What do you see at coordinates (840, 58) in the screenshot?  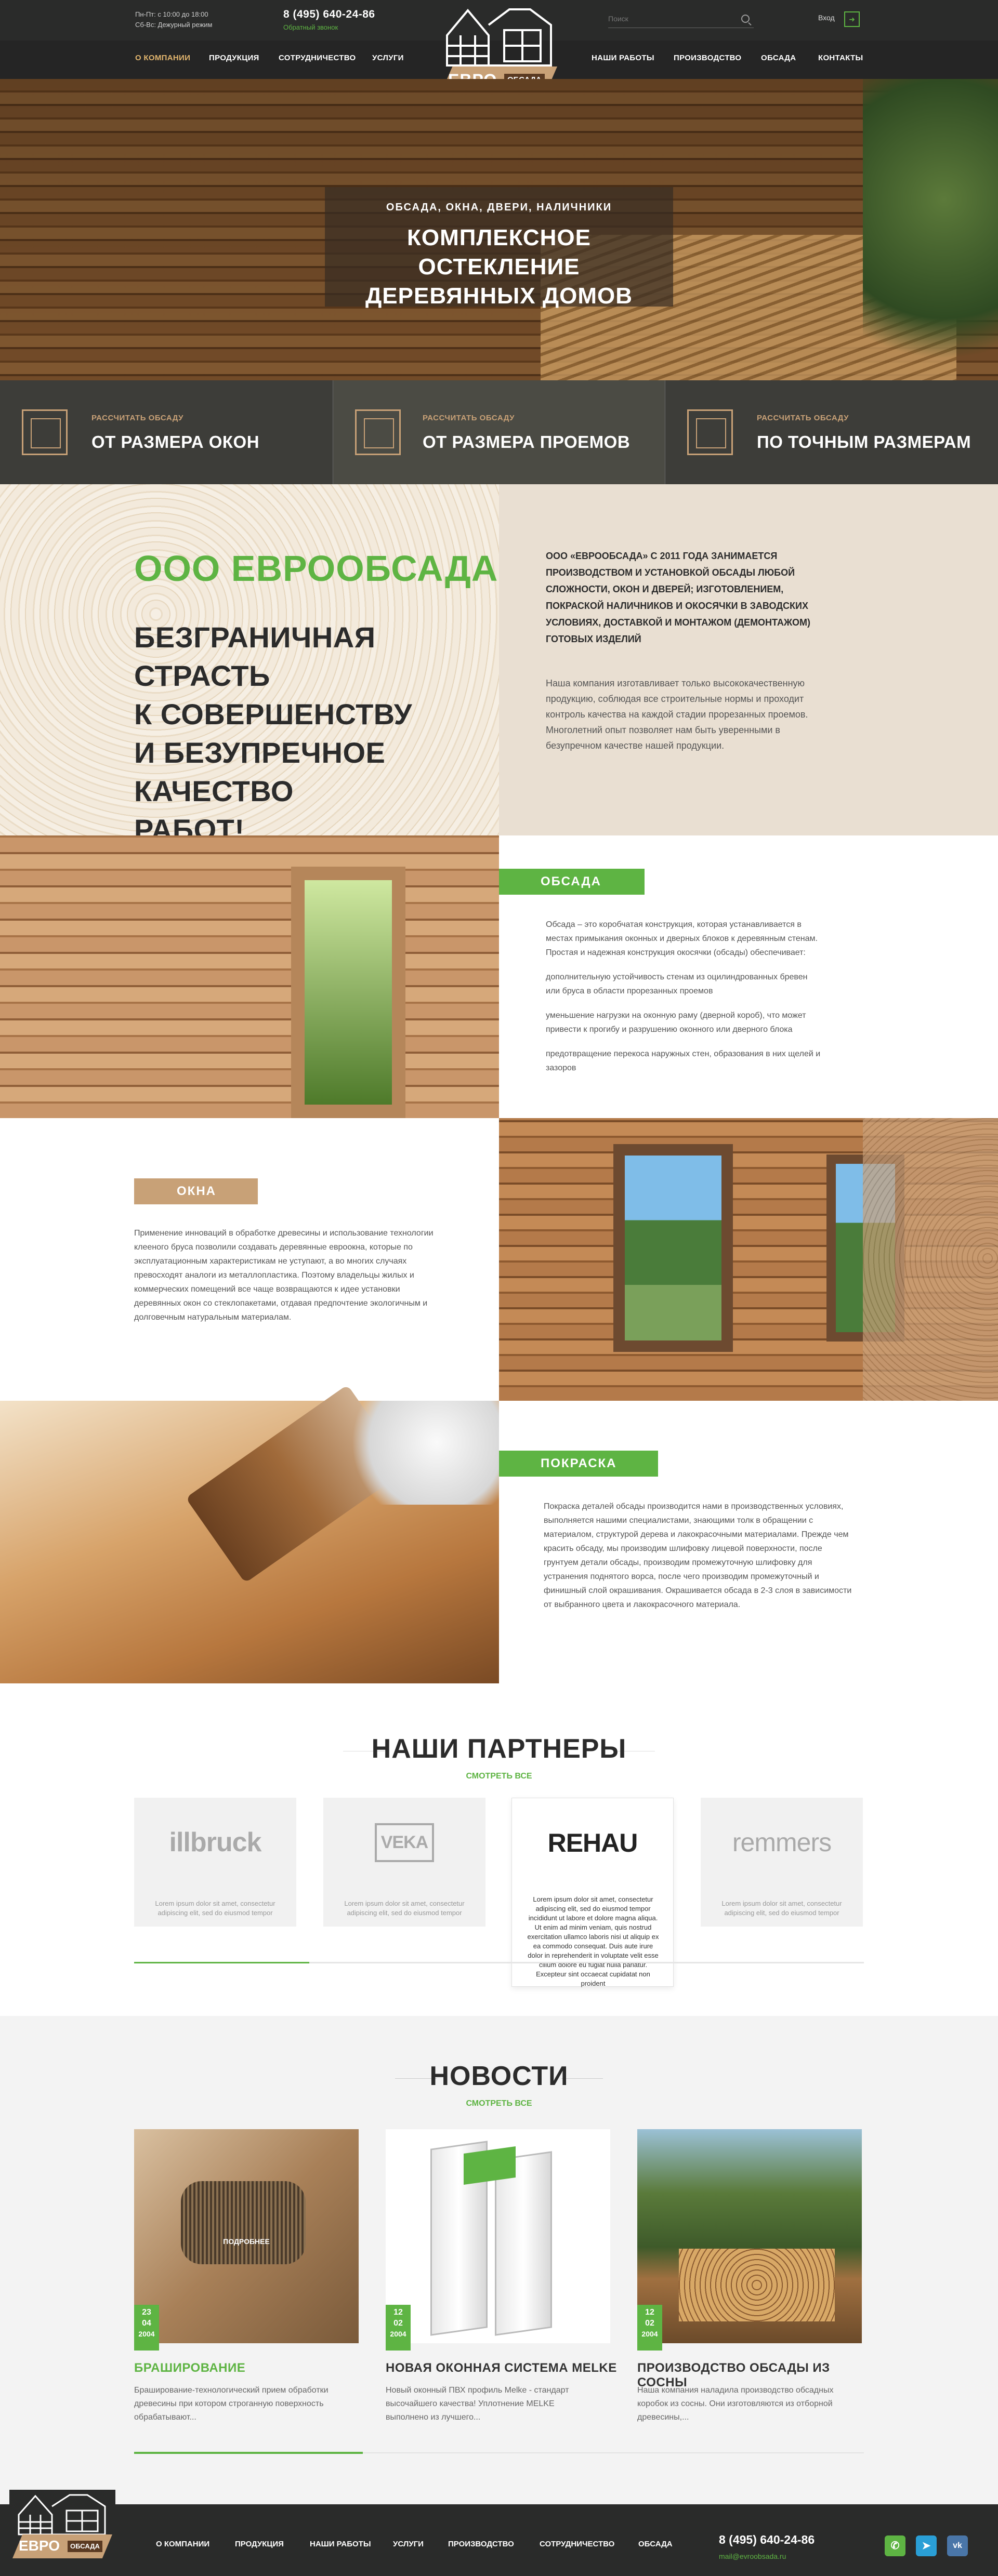 I see `nav-contacts: КОНТАКТЫ` at bounding box center [840, 58].